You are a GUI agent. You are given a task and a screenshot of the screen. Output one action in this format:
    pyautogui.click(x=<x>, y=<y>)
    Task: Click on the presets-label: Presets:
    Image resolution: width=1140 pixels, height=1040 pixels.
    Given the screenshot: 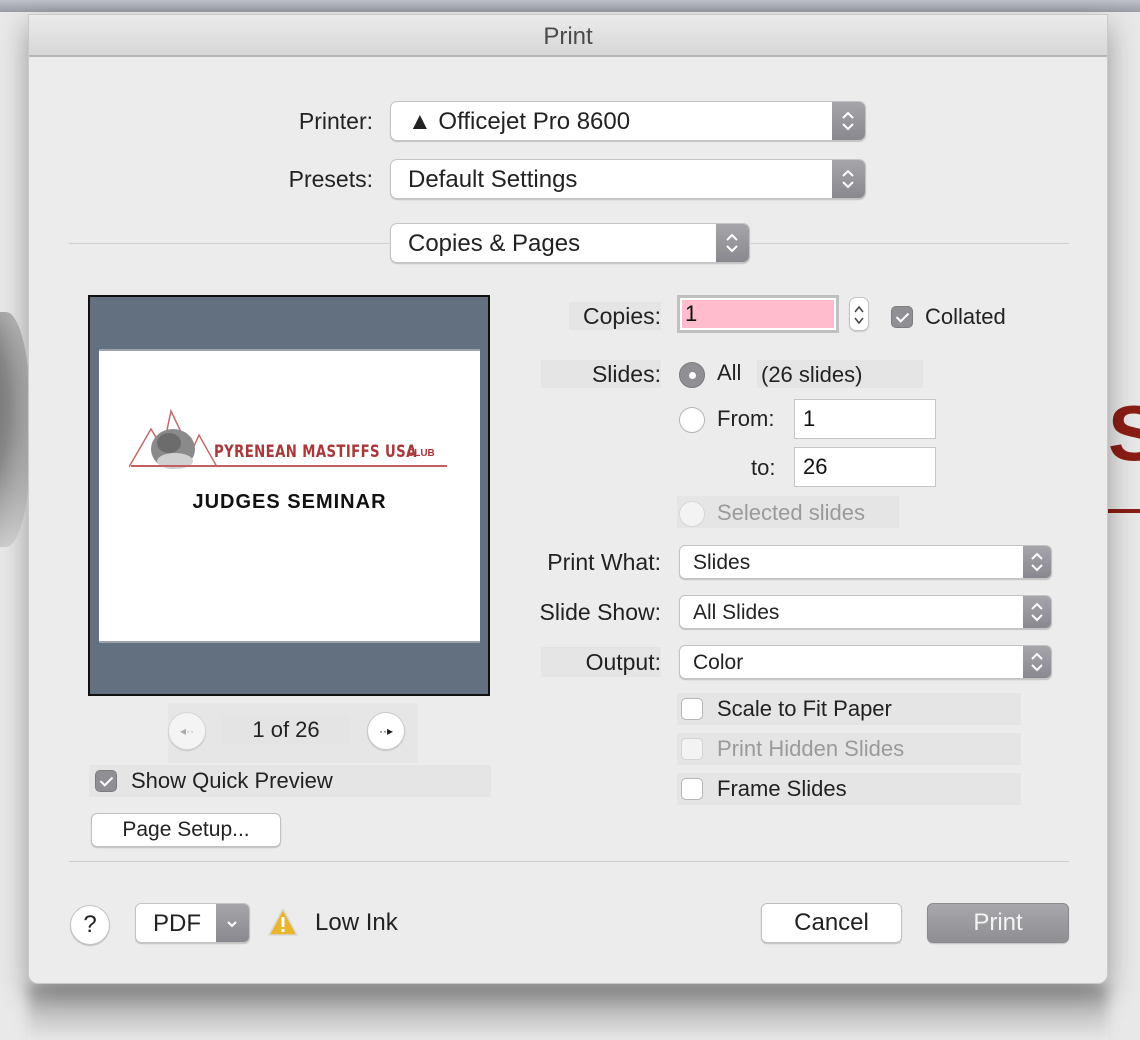 What is the action you would take?
    pyautogui.click(x=330, y=179)
    